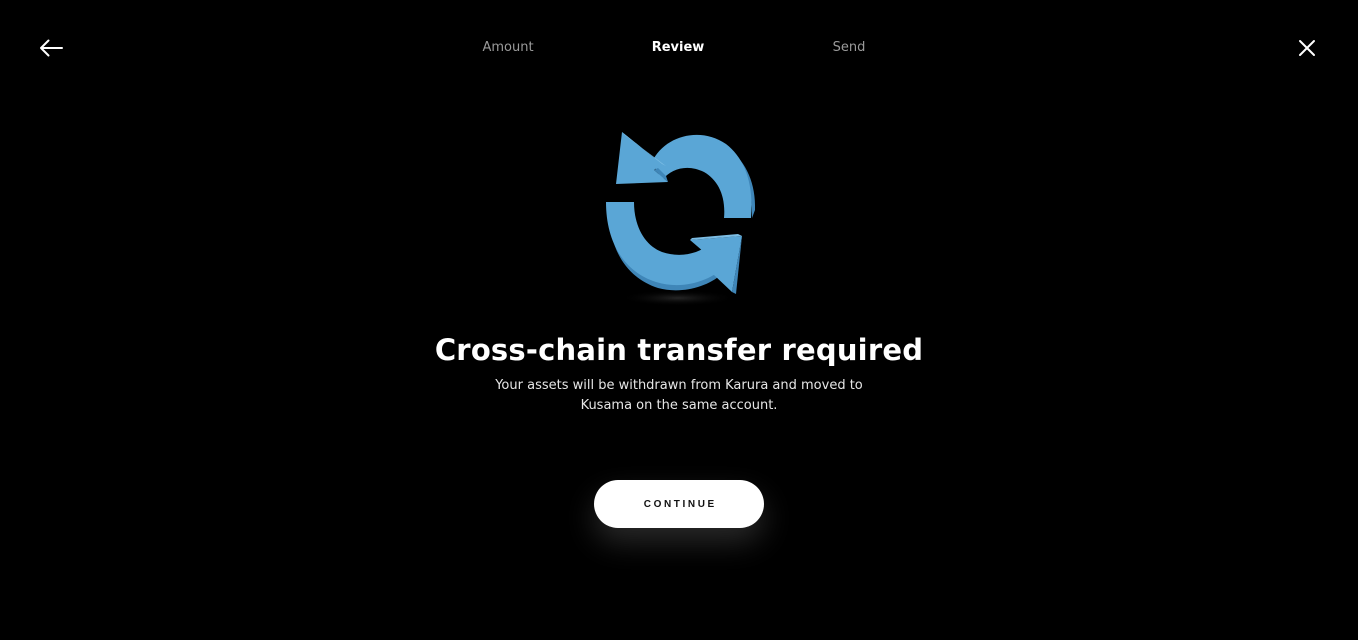 This screenshot has height=640, width=1358. I want to click on step-send: Send, so click(849, 48).